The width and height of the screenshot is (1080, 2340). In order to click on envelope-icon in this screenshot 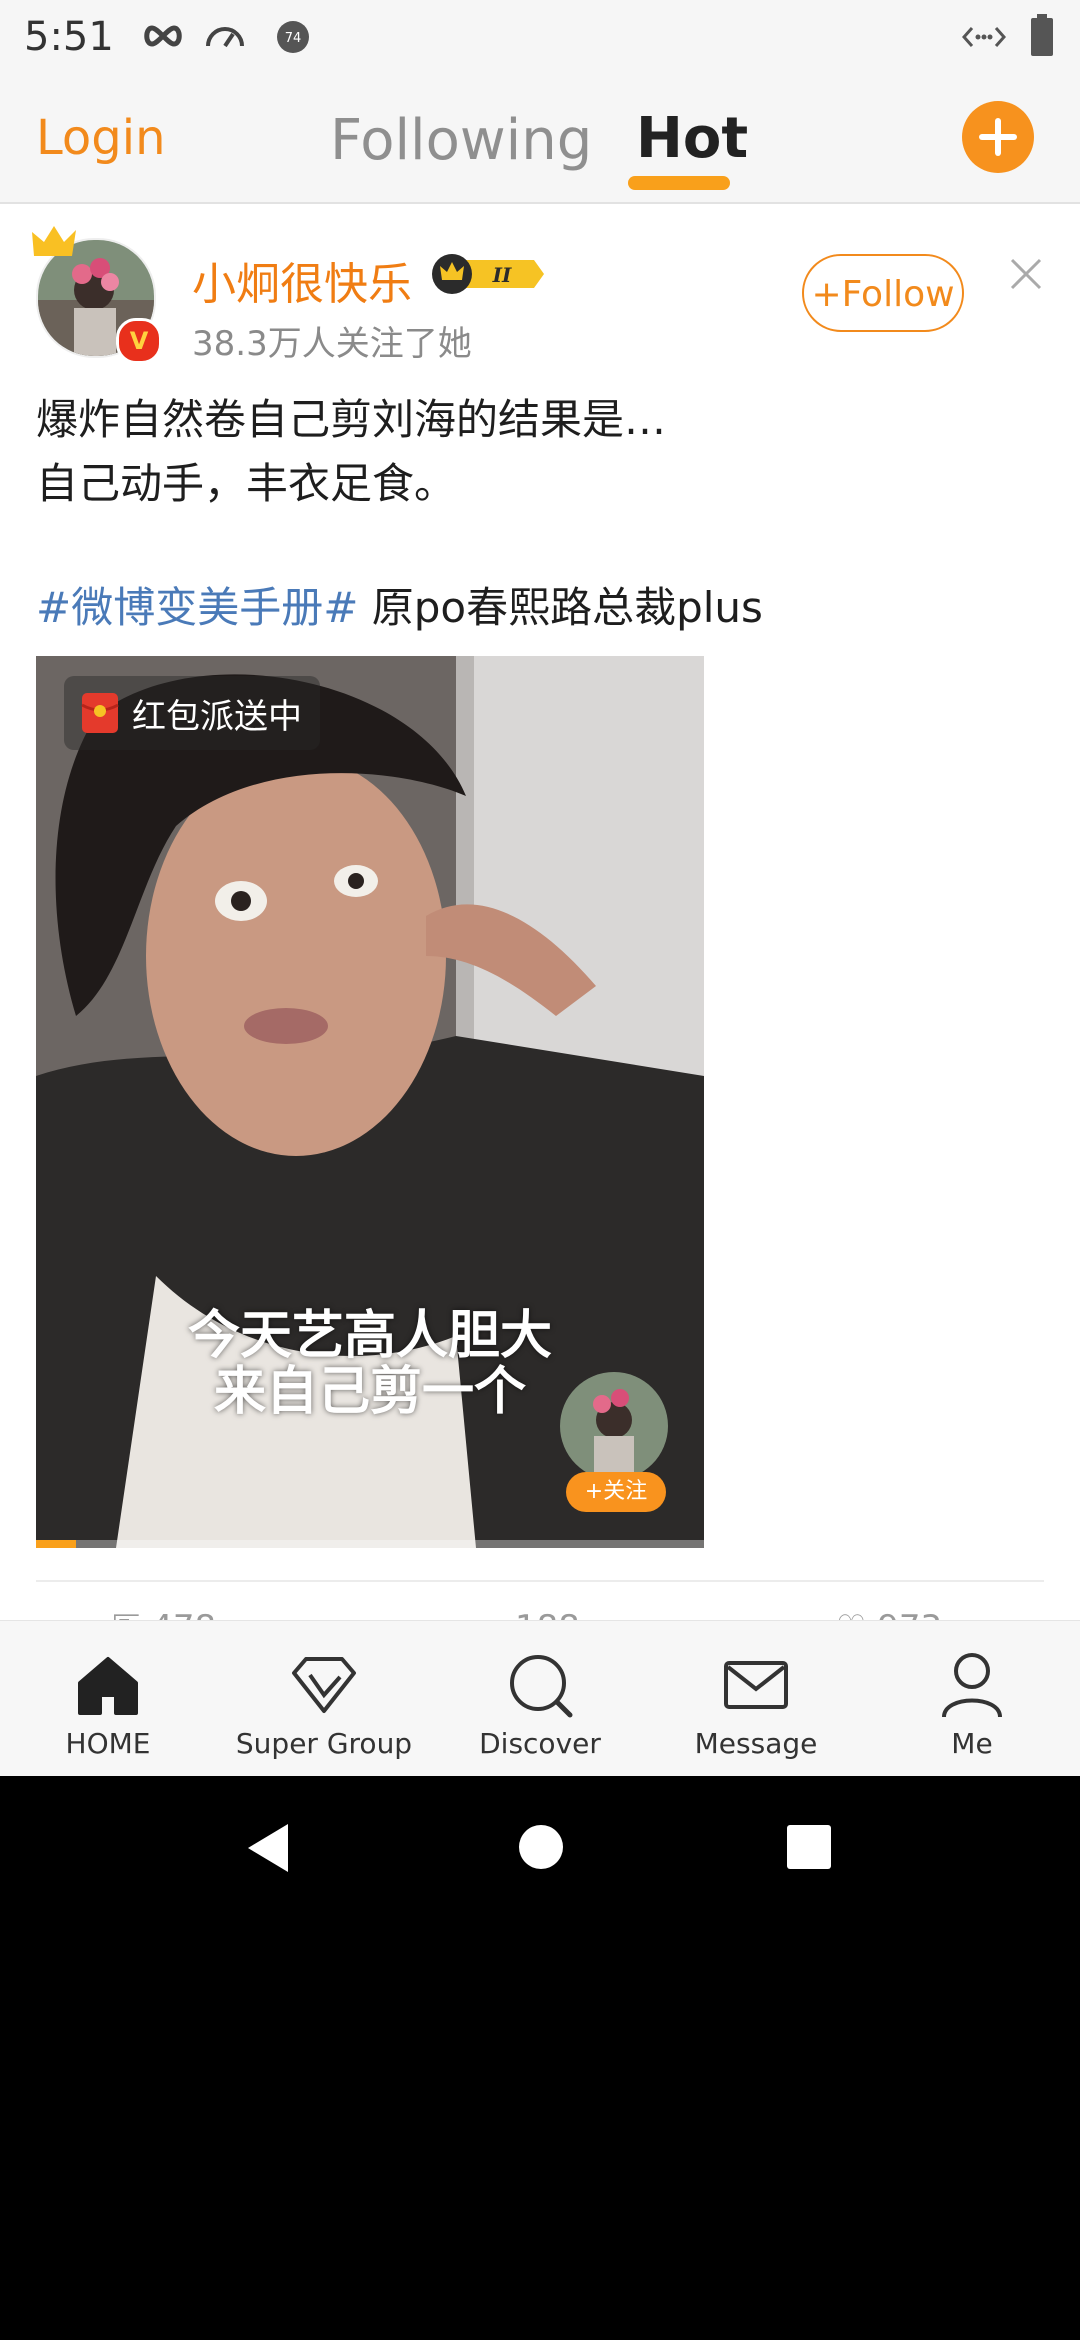, I will do `click(756, 1685)`.